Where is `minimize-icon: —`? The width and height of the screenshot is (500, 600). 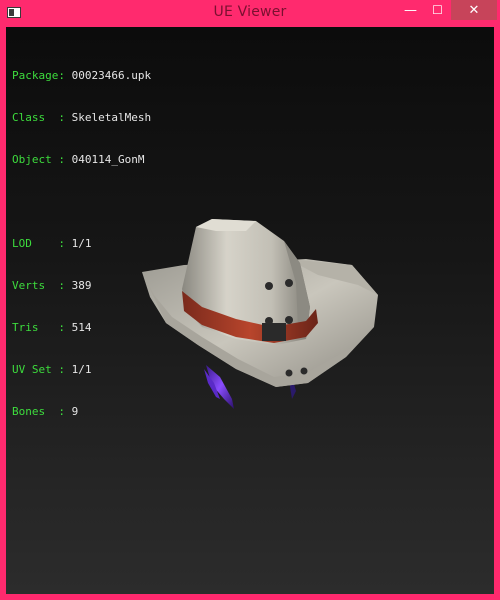
minimize-icon: — is located at coordinates (410, 10).